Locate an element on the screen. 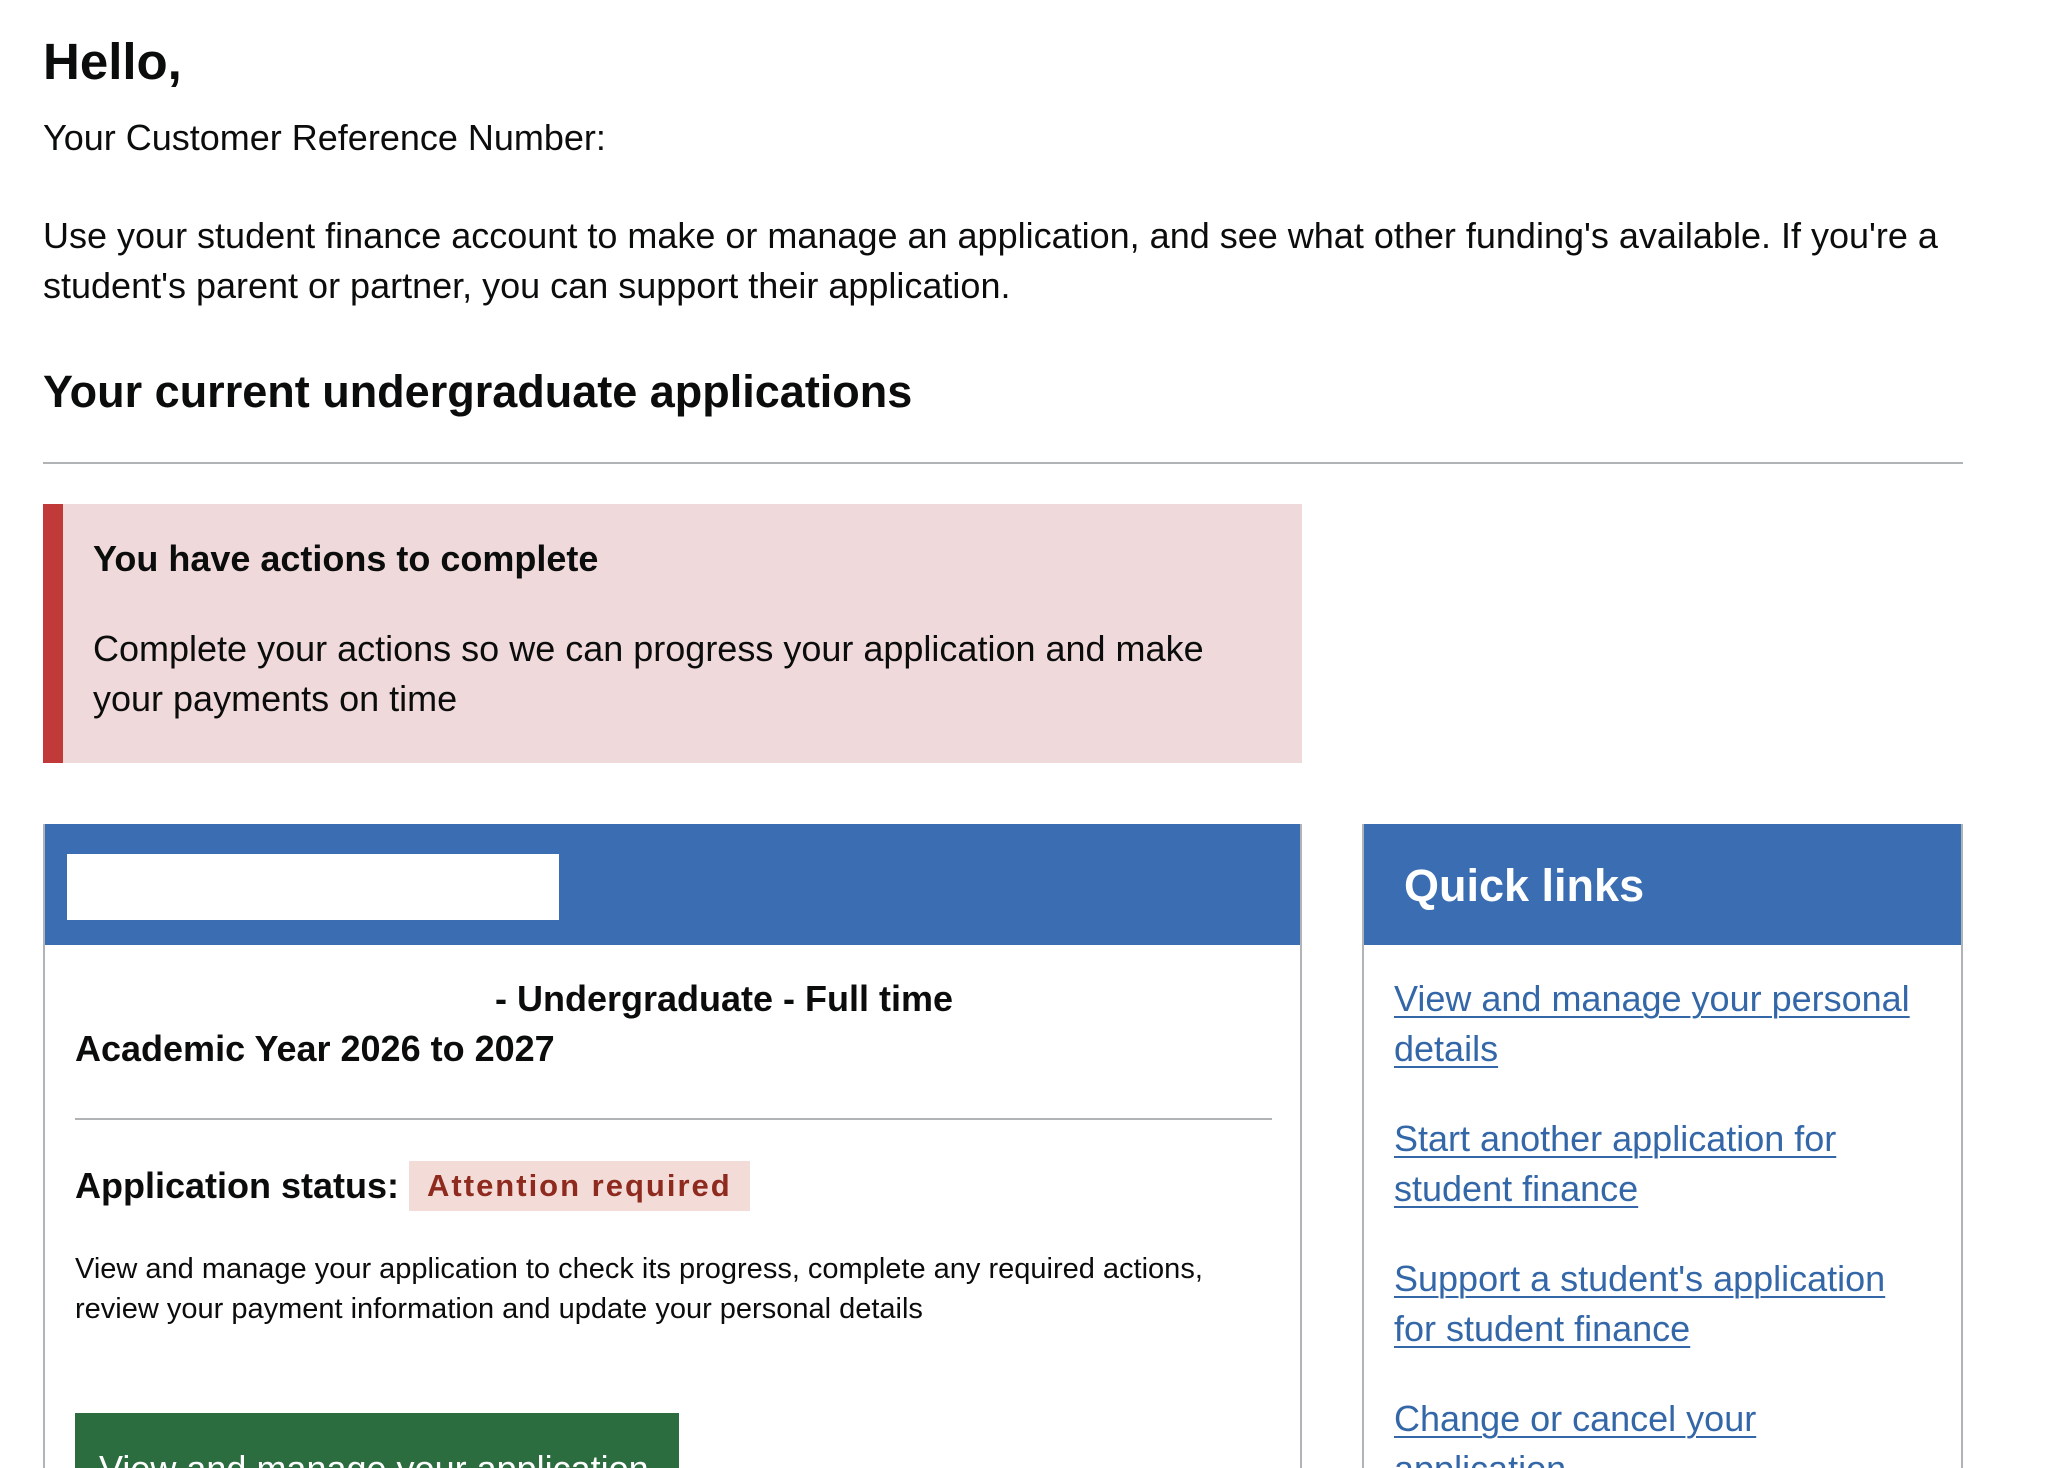  applications-heading: Your current undergraduate applications is located at coordinates (478, 391).